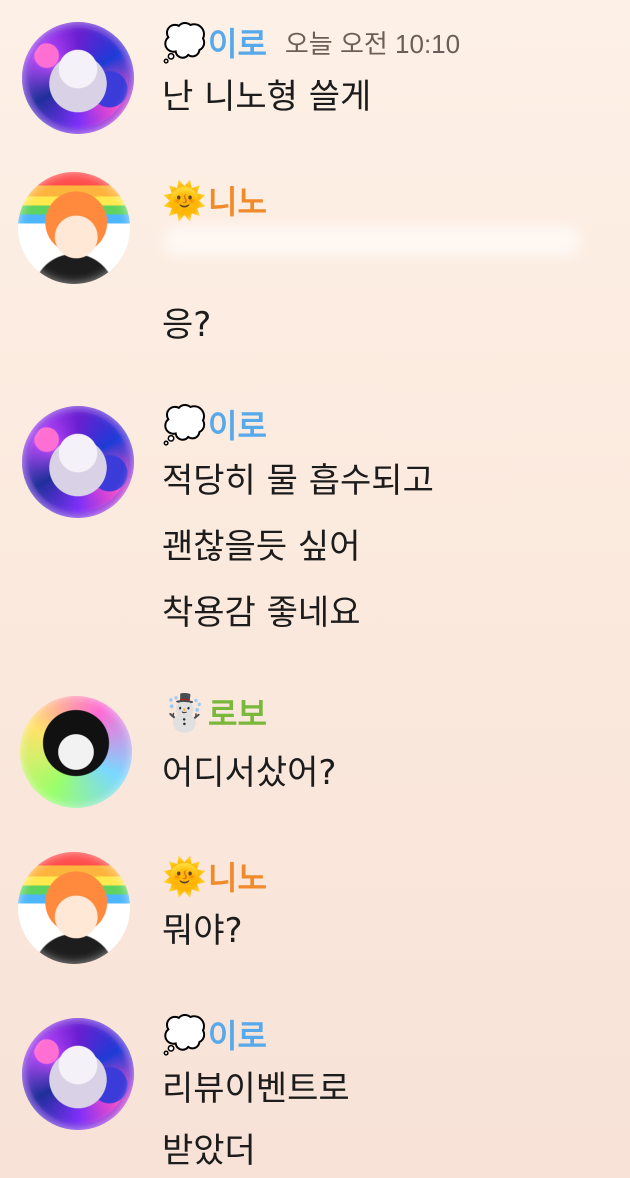  What do you see at coordinates (237, 714) in the screenshot?
I see `sender-name: 로보` at bounding box center [237, 714].